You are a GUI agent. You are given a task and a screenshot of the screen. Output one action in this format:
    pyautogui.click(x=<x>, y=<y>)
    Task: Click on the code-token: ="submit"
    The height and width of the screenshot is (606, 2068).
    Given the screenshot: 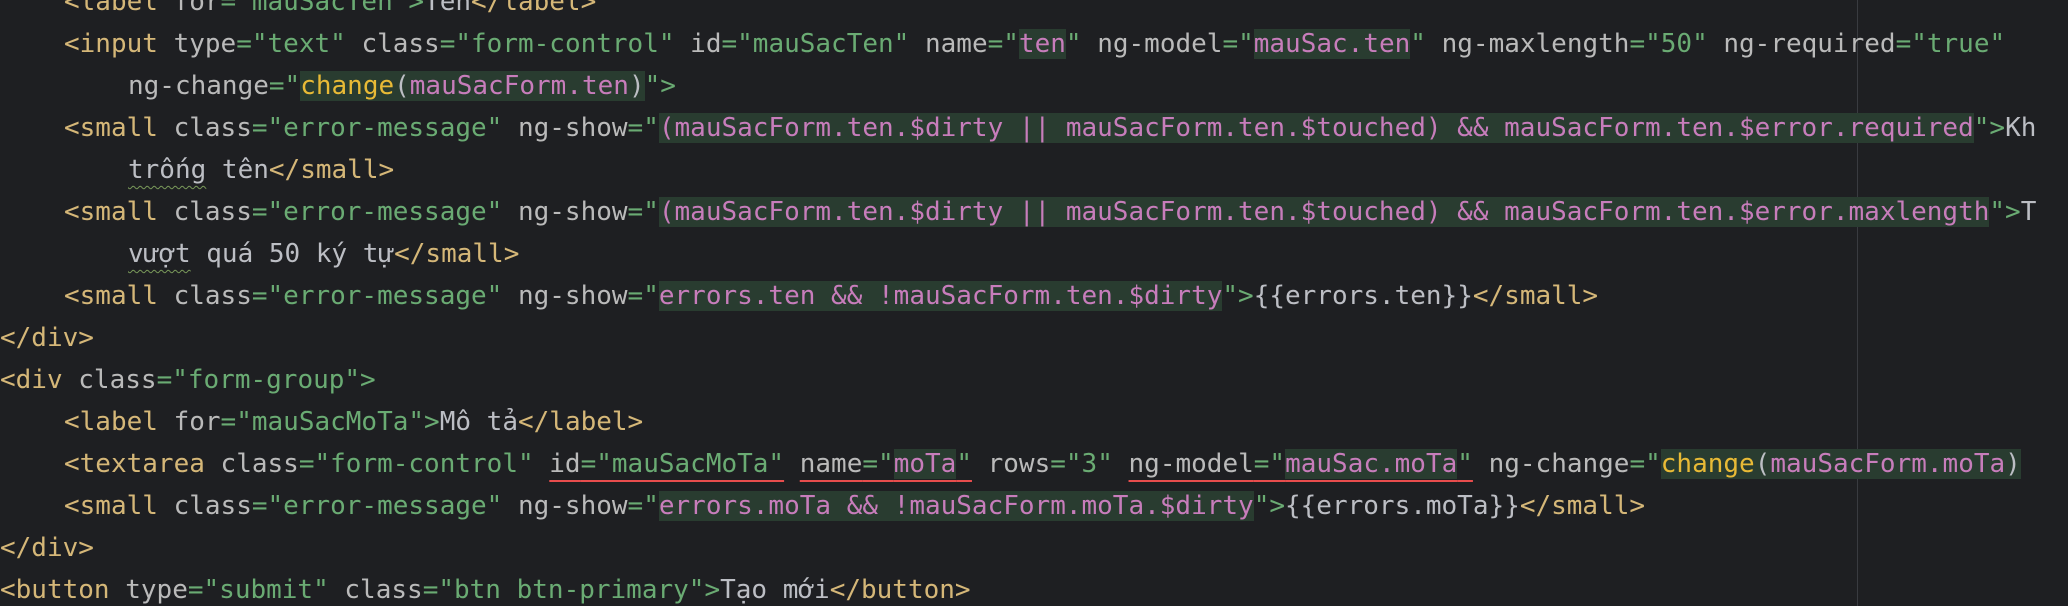 What is the action you would take?
    pyautogui.click(x=266, y=590)
    